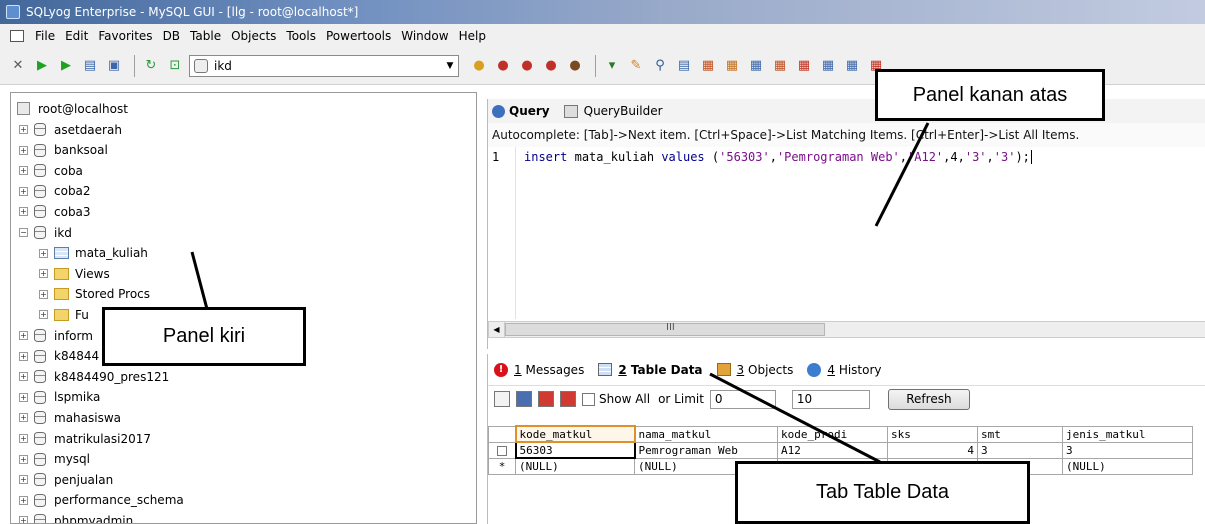  Describe the element at coordinates (706, 434) in the screenshot. I see `column-header: nama_matkul` at that location.